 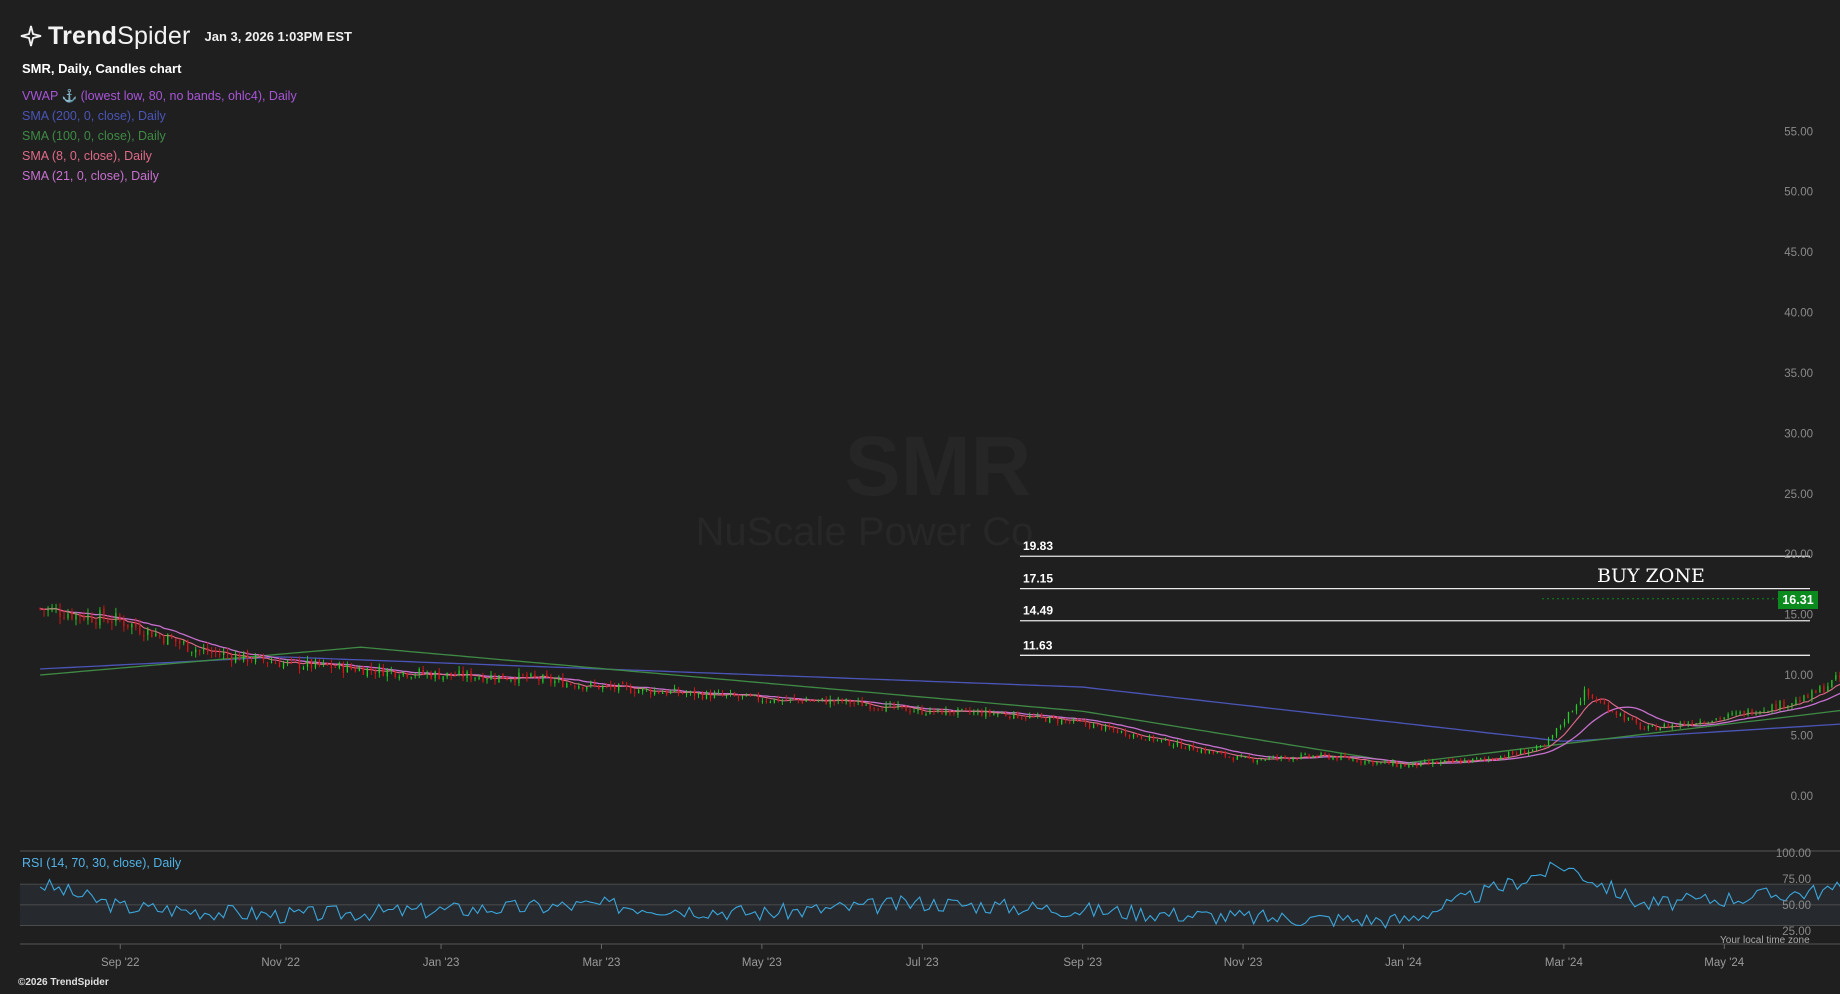 I want to click on horizontal-level-label: 17.15, so click(x=1038, y=579).